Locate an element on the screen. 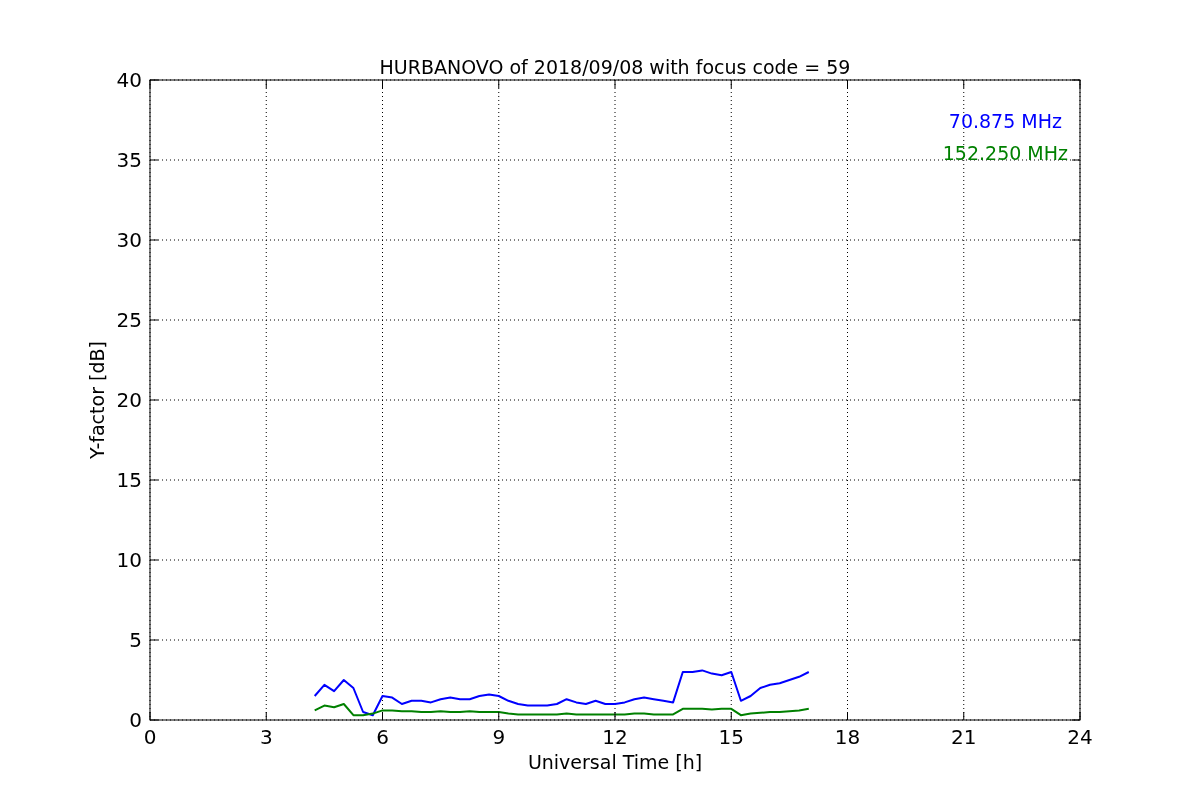 This screenshot has width=1200, height=800. axis-label: Universal Time [h] is located at coordinates (615, 762).